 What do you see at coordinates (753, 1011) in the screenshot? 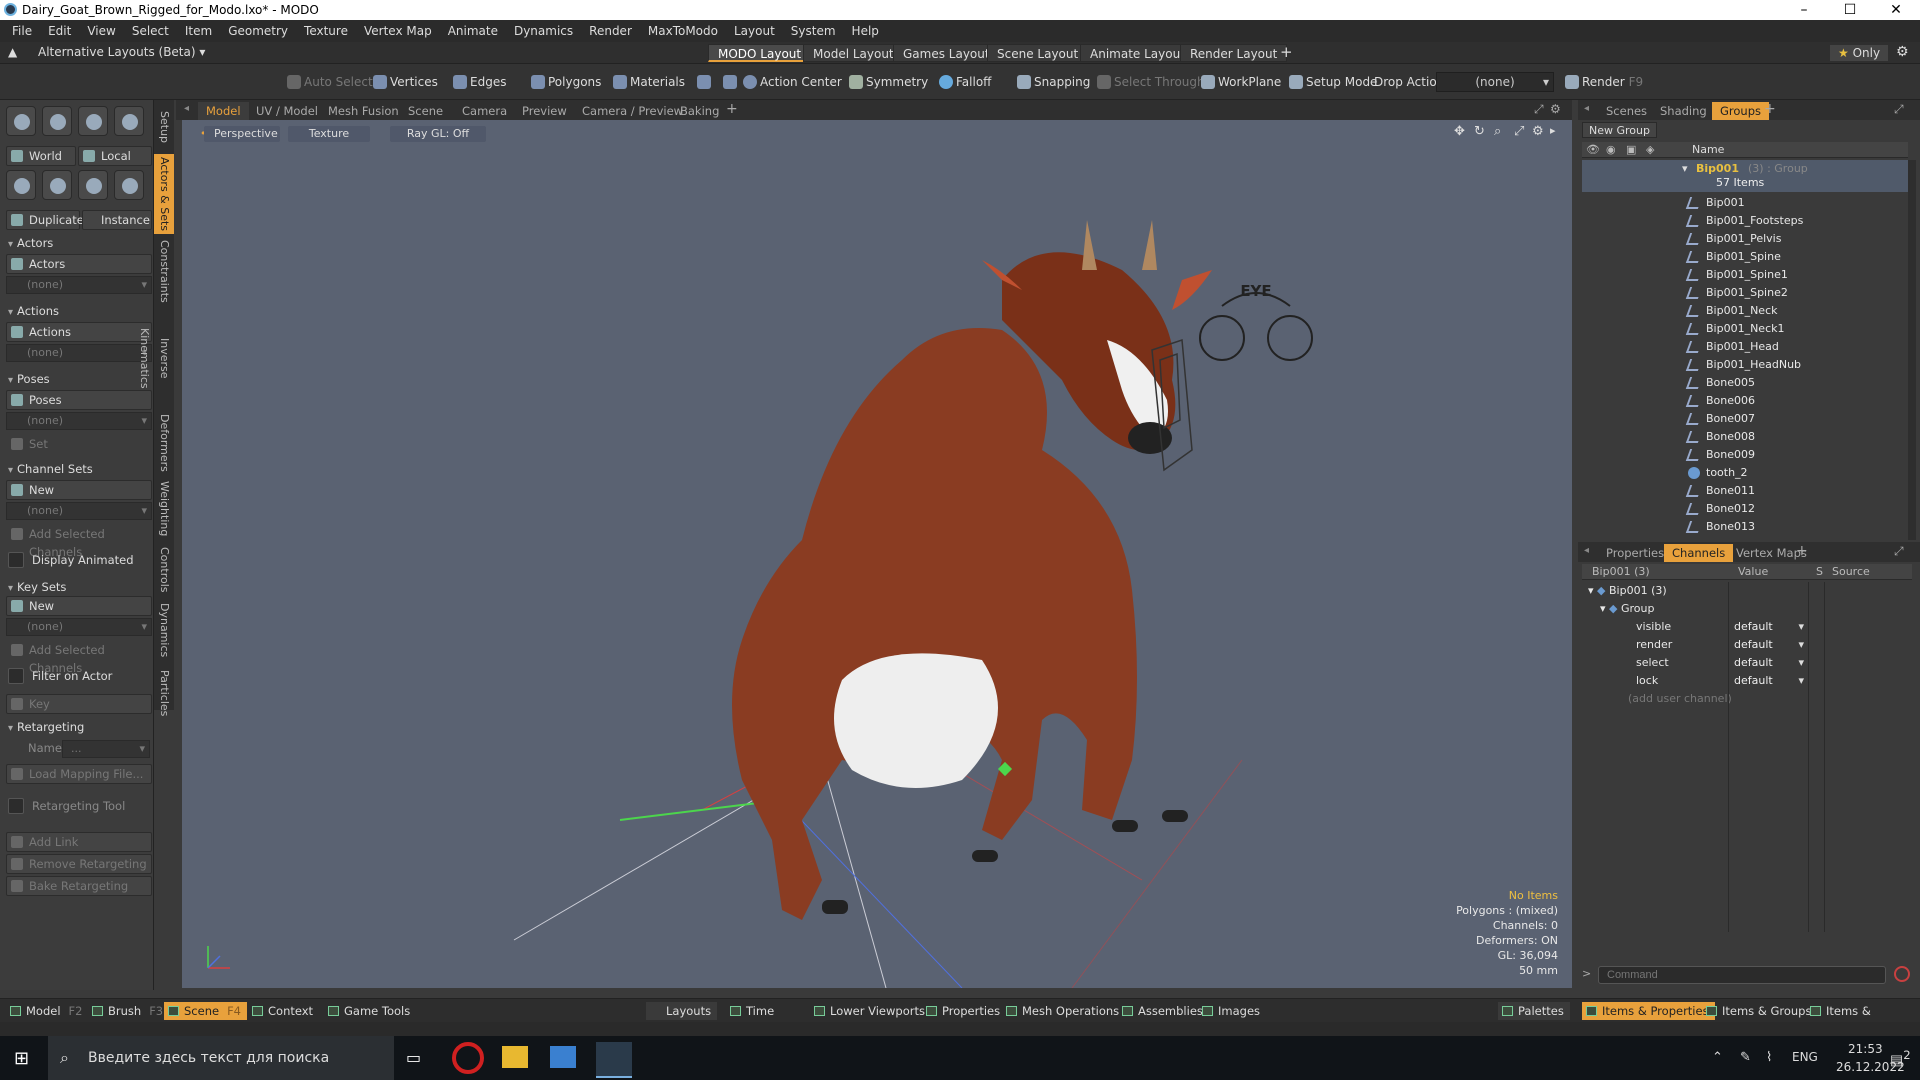
I see `time-button: Time` at bounding box center [753, 1011].